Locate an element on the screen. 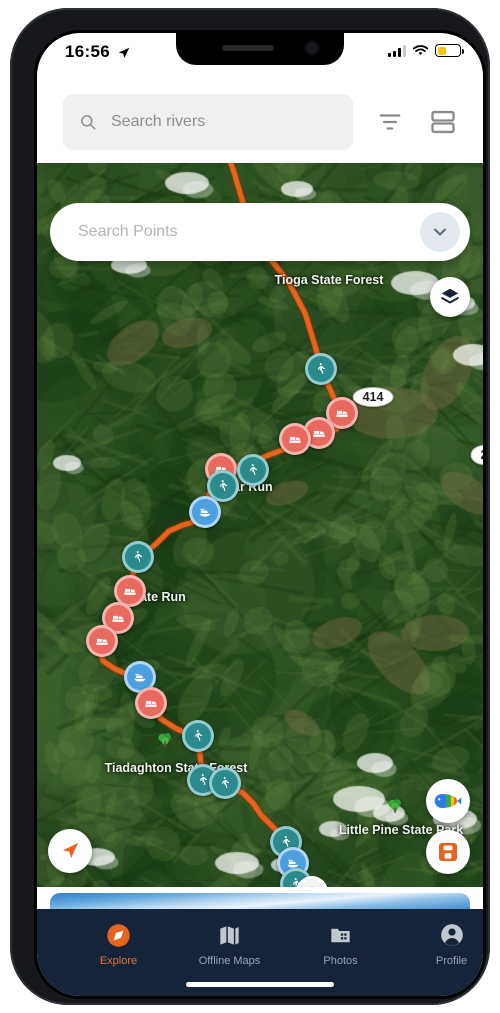 This screenshot has height=1013, width=500. person-icon is located at coordinates (452, 935).